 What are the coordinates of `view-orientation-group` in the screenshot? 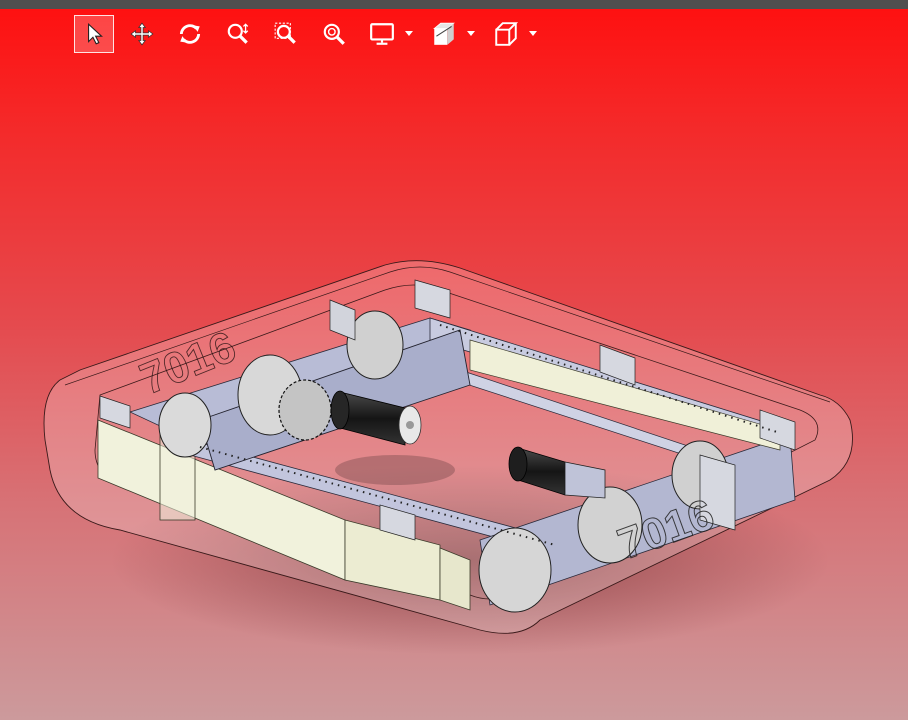 It's located at (513, 34).